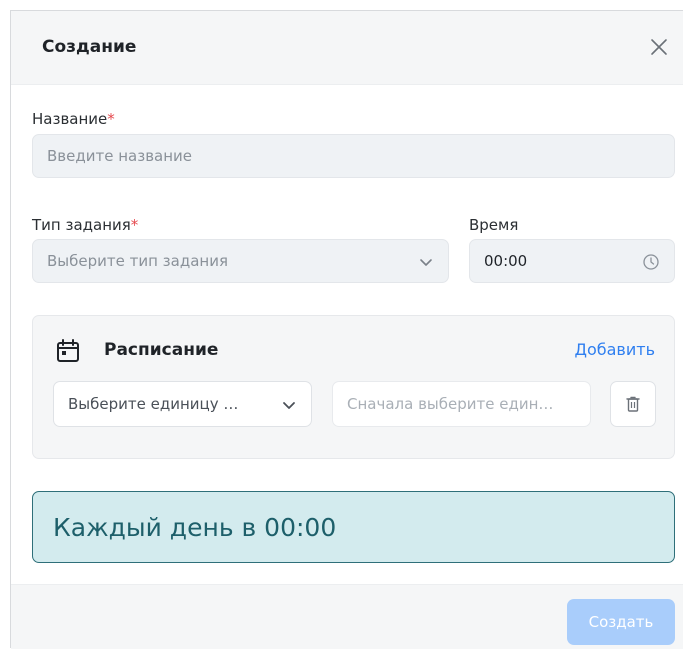 This screenshot has height=649, width=683. Describe the element at coordinates (572, 261) in the screenshot. I see `time-input: 00:00` at that location.